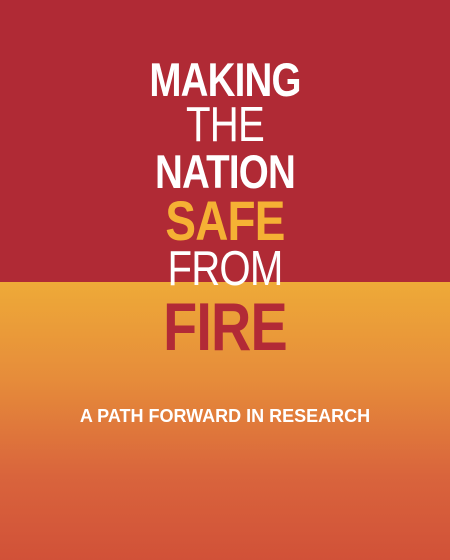 This screenshot has width=450, height=560. Describe the element at coordinates (225, 220) in the screenshot. I see `title-line-safe: SAFE` at that location.